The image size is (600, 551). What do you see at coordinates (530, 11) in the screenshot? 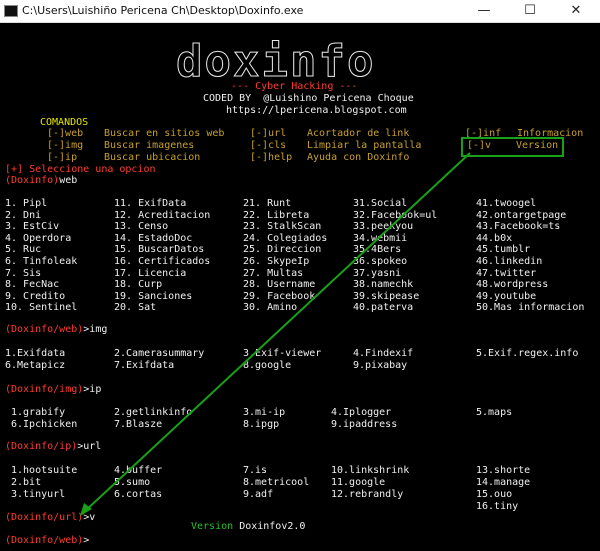
I see `maximize-button: ☐` at bounding box center [530, 11].